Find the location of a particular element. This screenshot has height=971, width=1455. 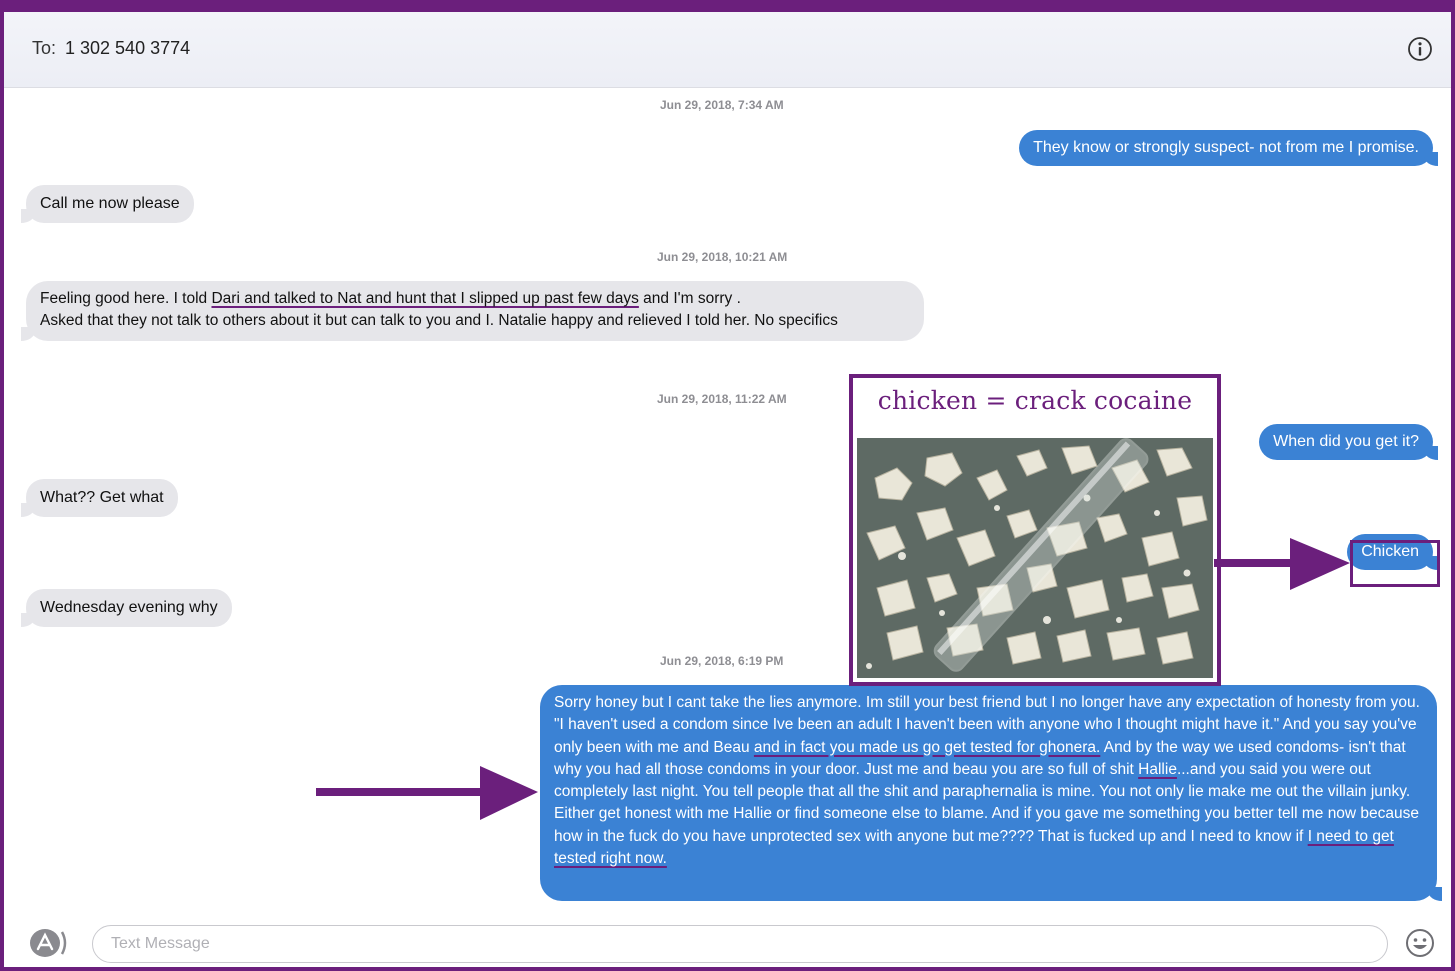

incoming-message: Call me now please is located at coordinates (107, 204).